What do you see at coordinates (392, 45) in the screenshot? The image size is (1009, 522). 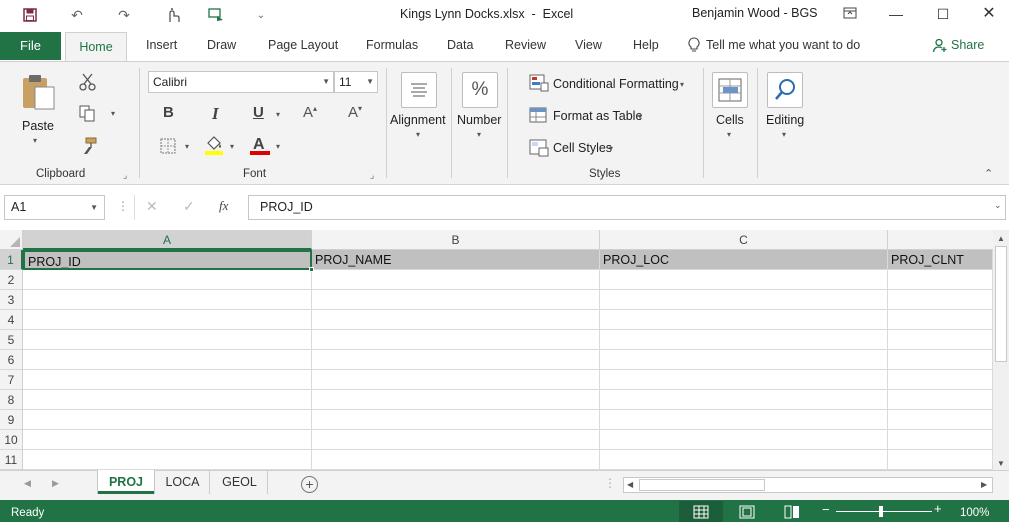 I see `tab-formulas: Formulas` at bounding box center [392, 45].